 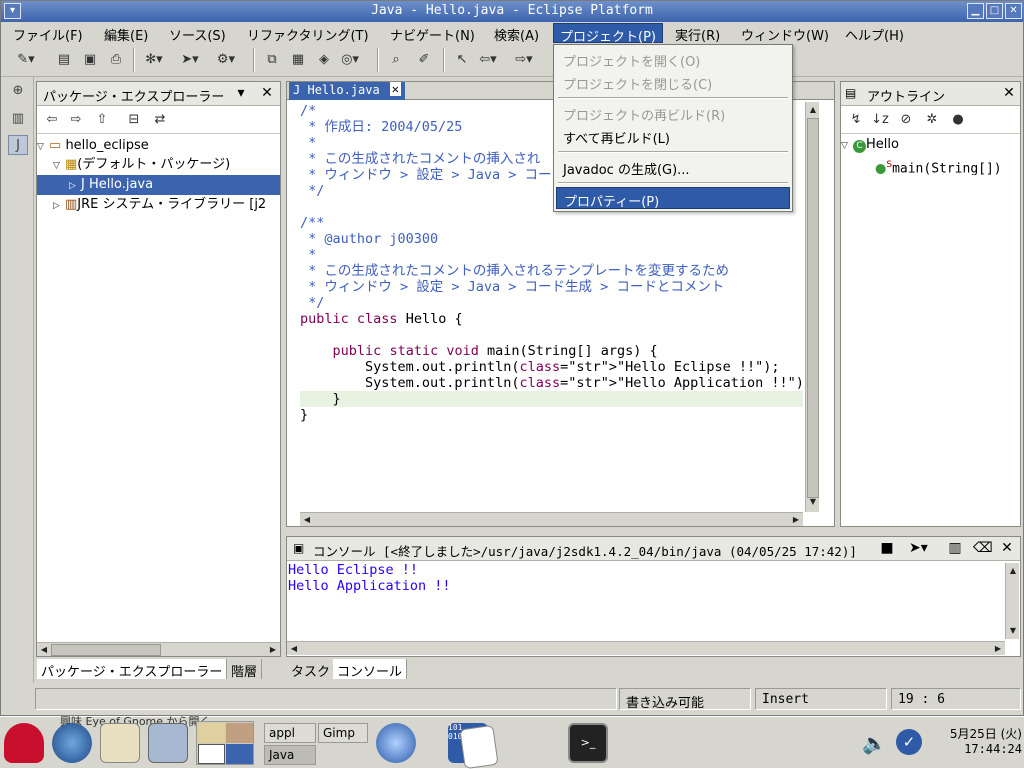 I want to click on tree-project: ▽ ▭ hello_eclipse, so click(x=158, y=146).